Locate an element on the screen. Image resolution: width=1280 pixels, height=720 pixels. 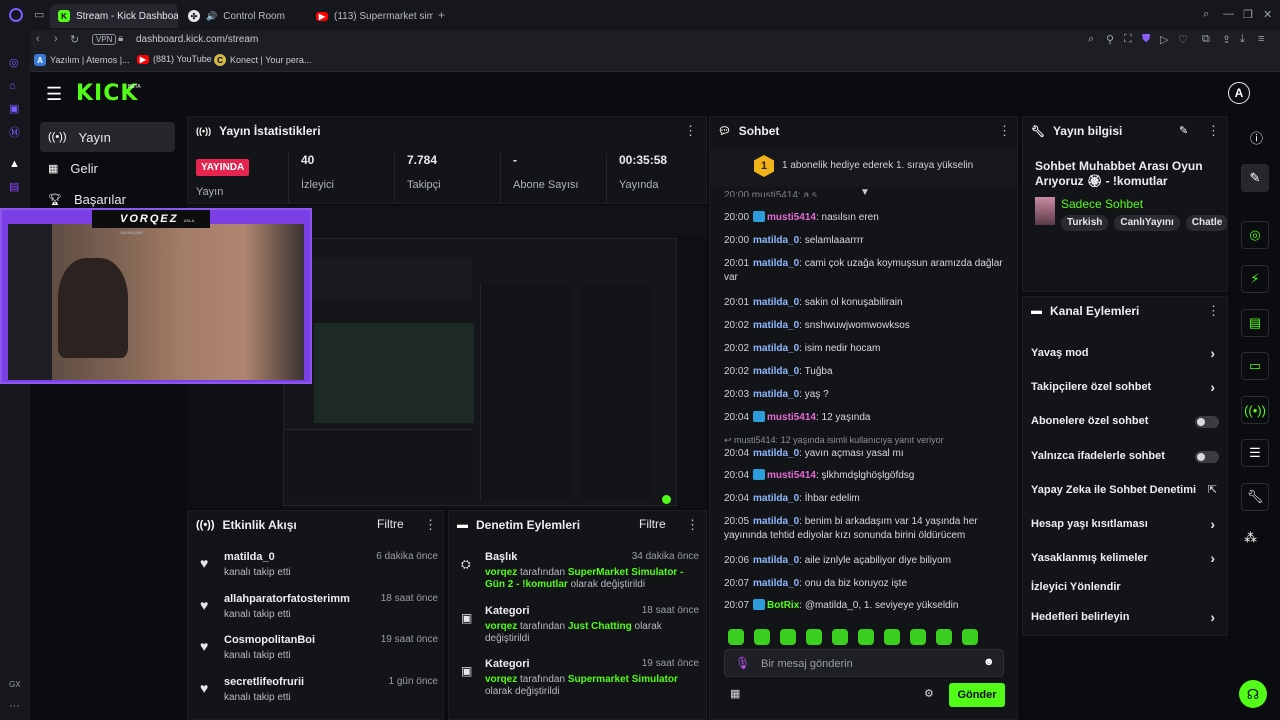
tab-menu-icon: ▭ is located at coordinates (39, 14).